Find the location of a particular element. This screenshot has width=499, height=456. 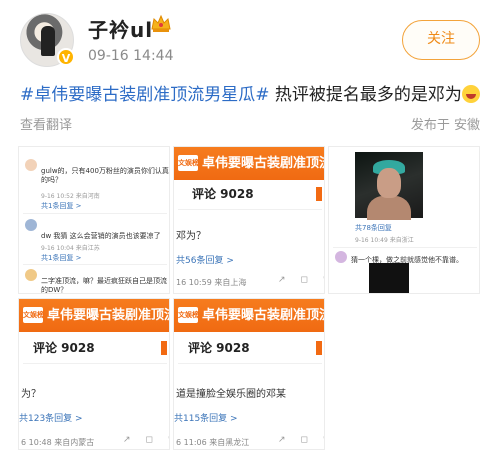

image-card-photo: 共78条回复 9-16 10:49 来自浙江 猜一个棵，做之前就感觉他不靠谱。 is located at coordinates (404, 220).